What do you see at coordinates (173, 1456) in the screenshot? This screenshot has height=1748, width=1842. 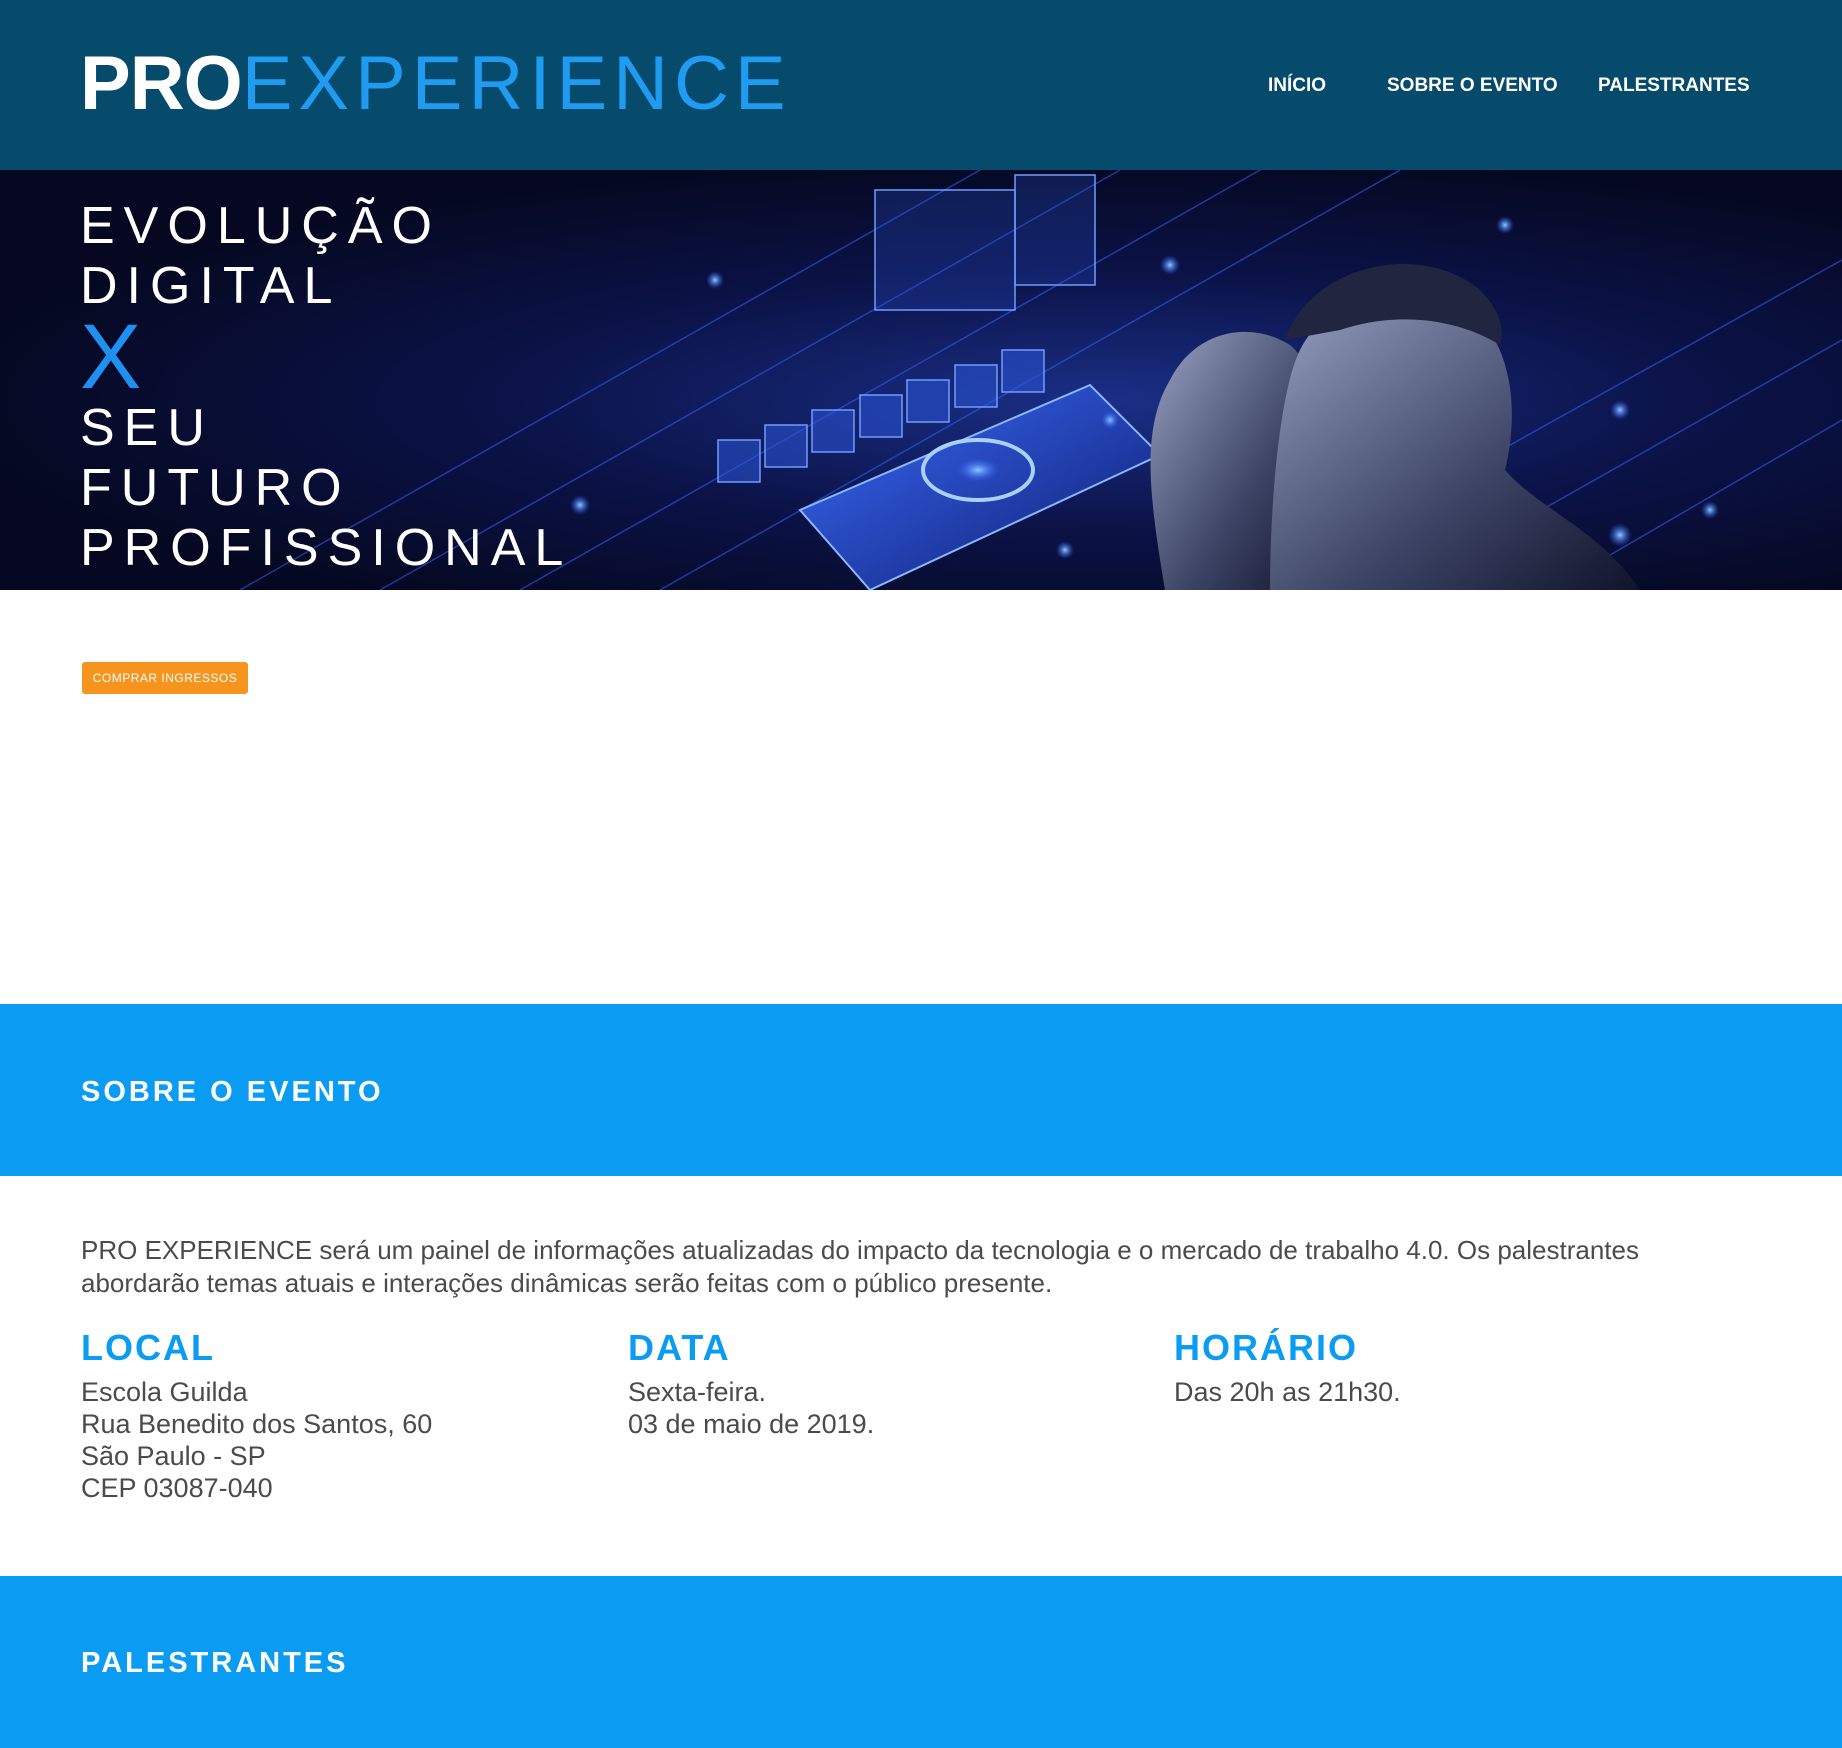 I see `local-line: São Paulo - SP` at bounding box center [173, 1456].